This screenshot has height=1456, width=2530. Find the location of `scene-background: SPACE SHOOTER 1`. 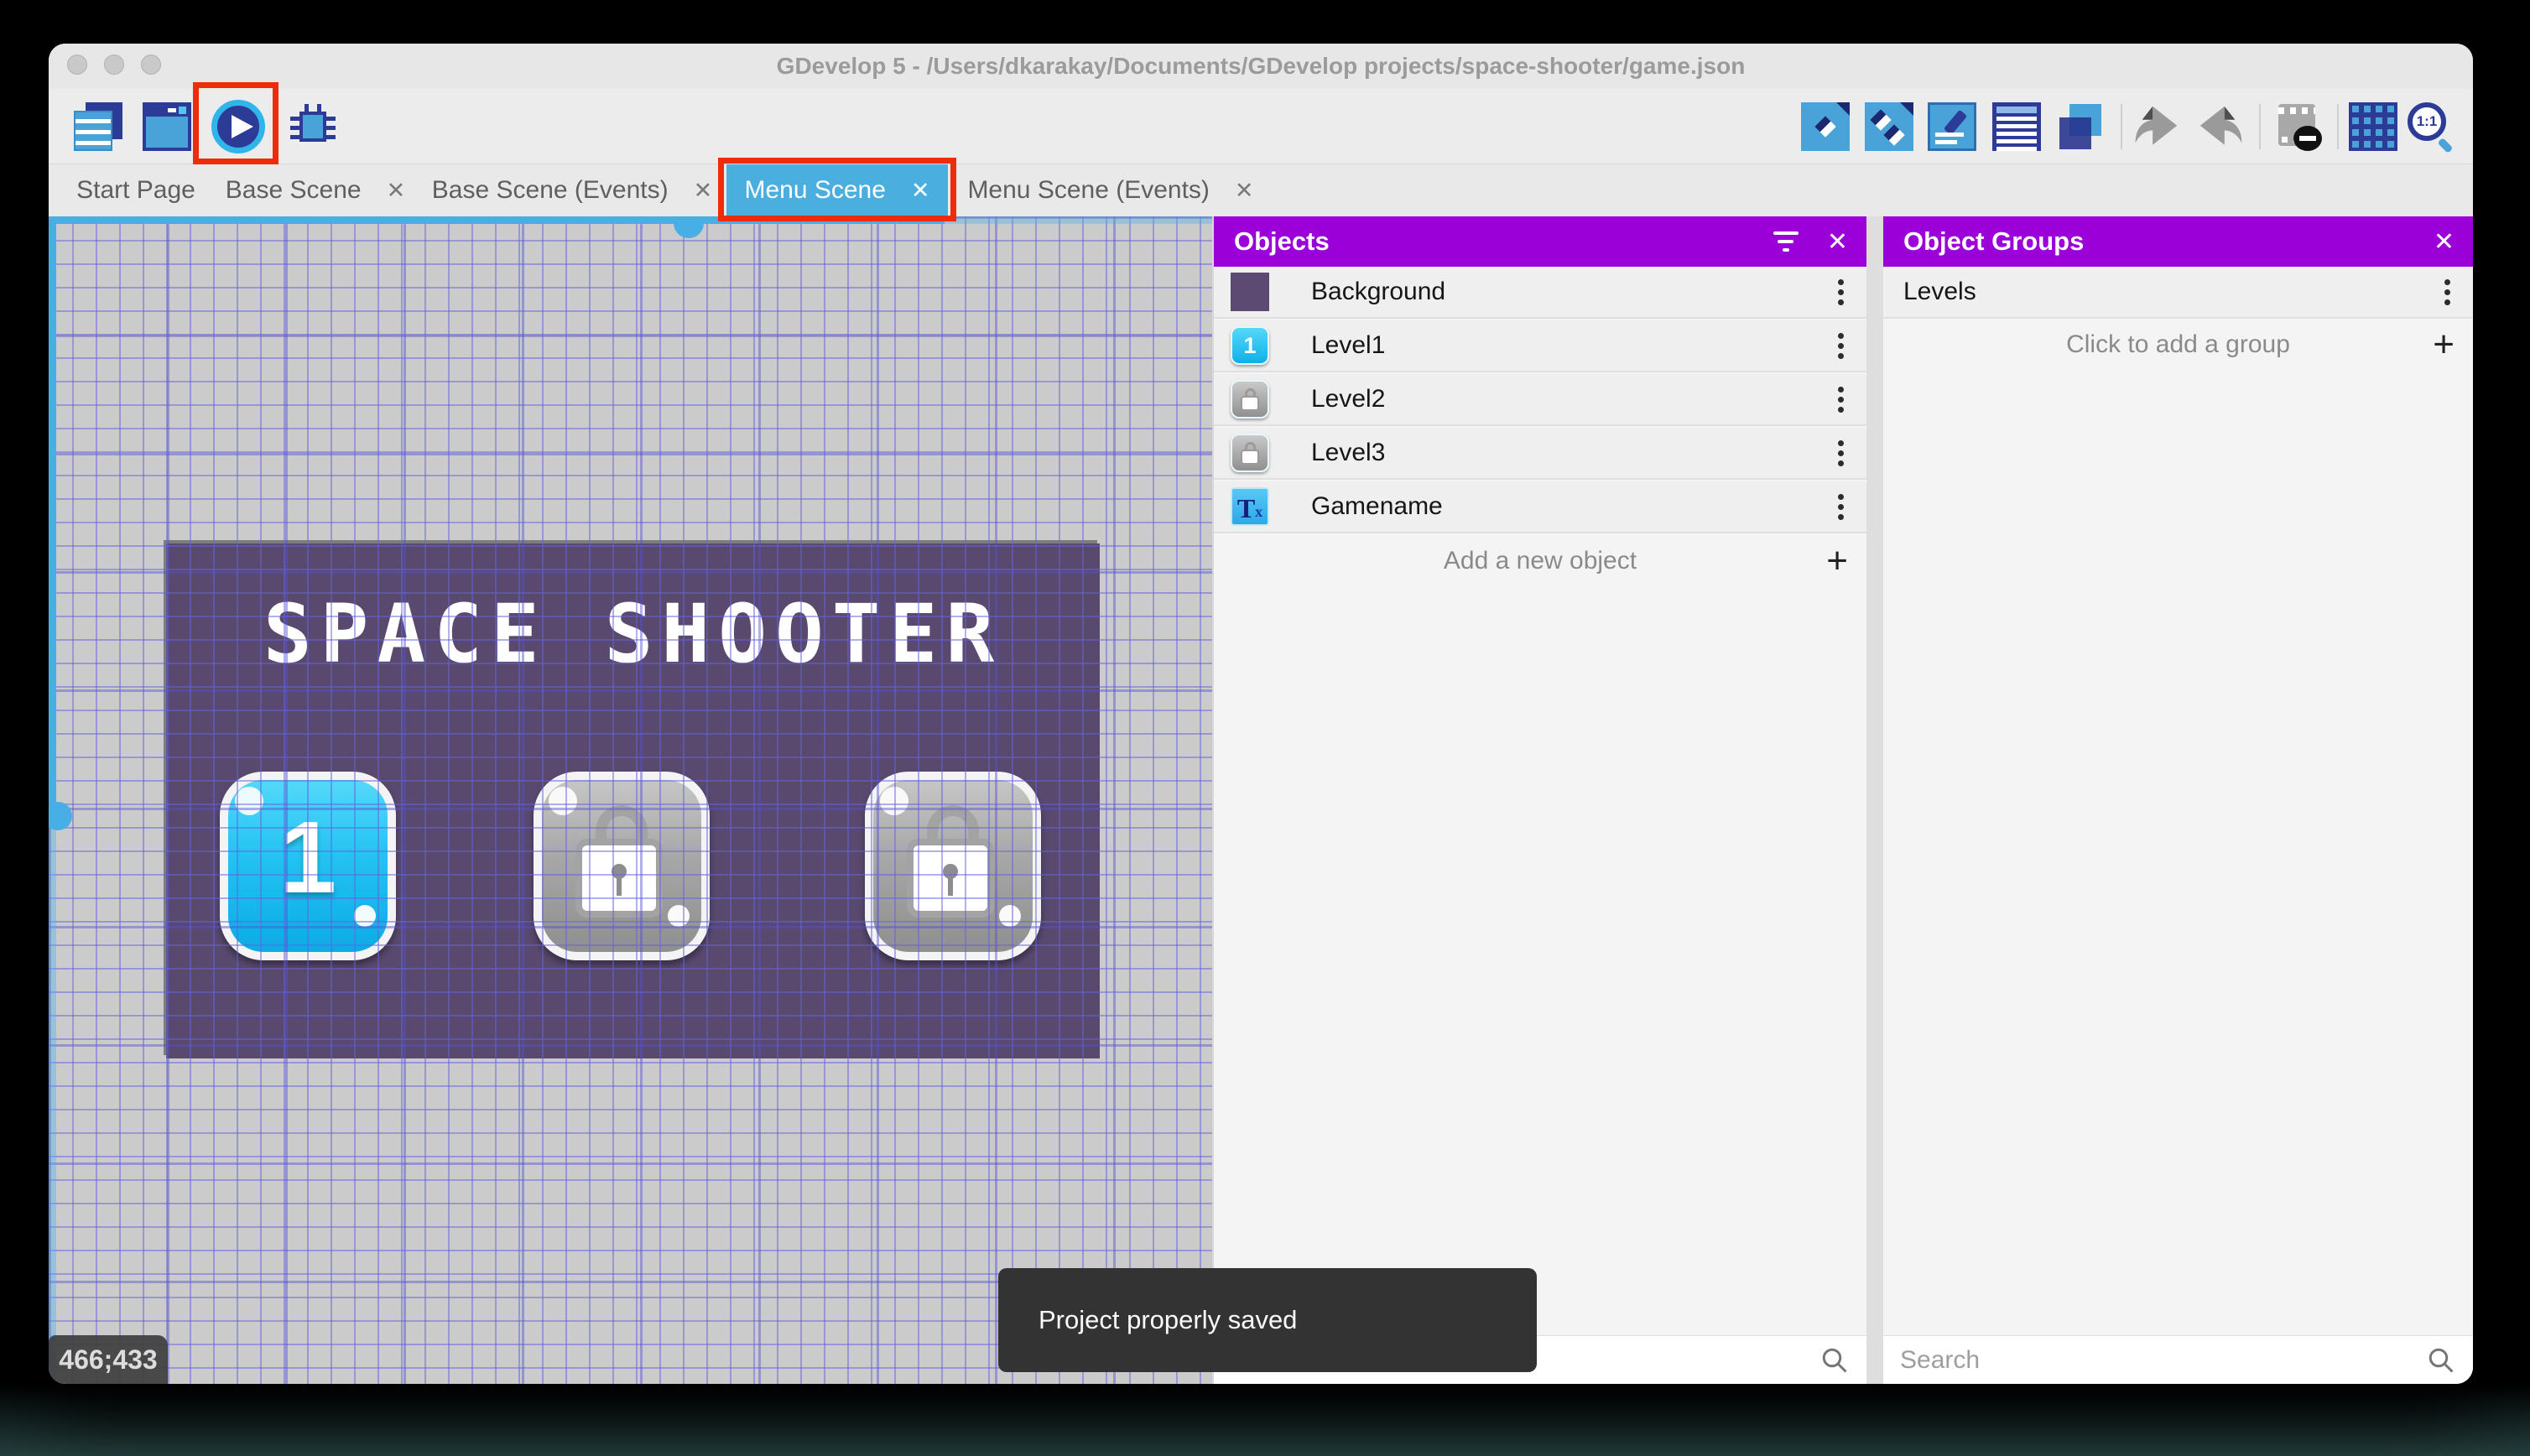

scene-background: SPACE SHOOTER 1 is located at coordinates (633, 800).